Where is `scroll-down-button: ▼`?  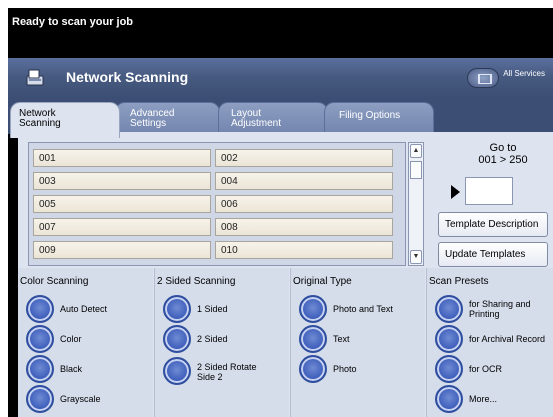 scroll-down-button: ▼ is located at coordinates (416, 257).